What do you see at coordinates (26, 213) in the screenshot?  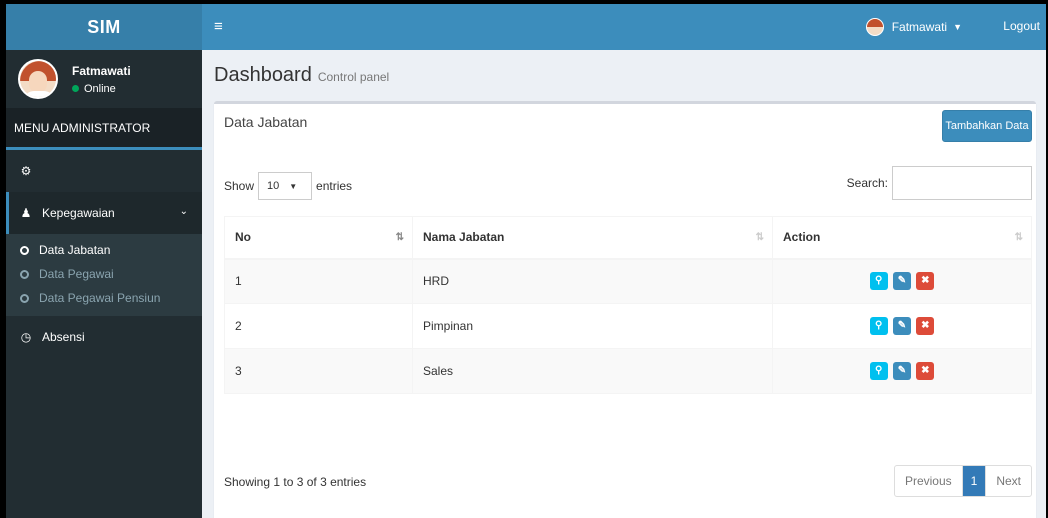 I see `user-icon: ♟` at bounding box center [26, 213].